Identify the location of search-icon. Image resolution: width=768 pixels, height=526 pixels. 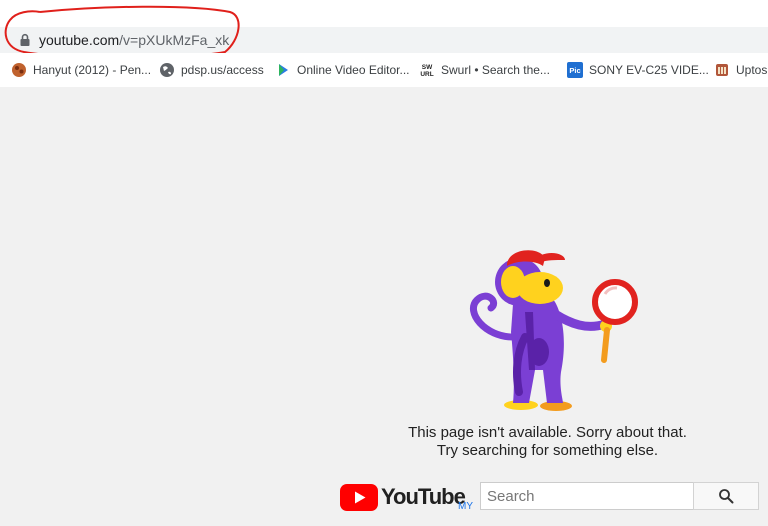
(726, 496).